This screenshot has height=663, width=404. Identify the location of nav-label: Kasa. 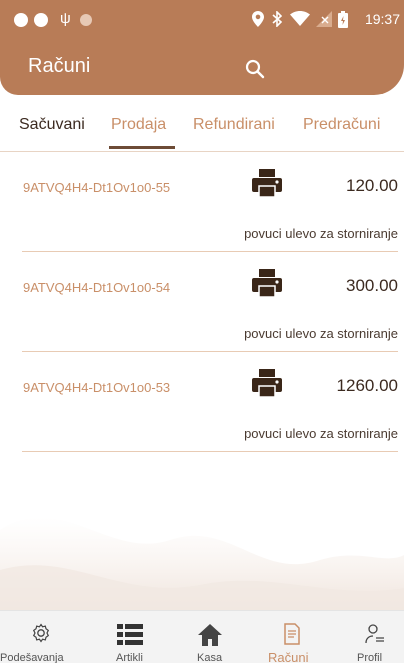
(210, 657).